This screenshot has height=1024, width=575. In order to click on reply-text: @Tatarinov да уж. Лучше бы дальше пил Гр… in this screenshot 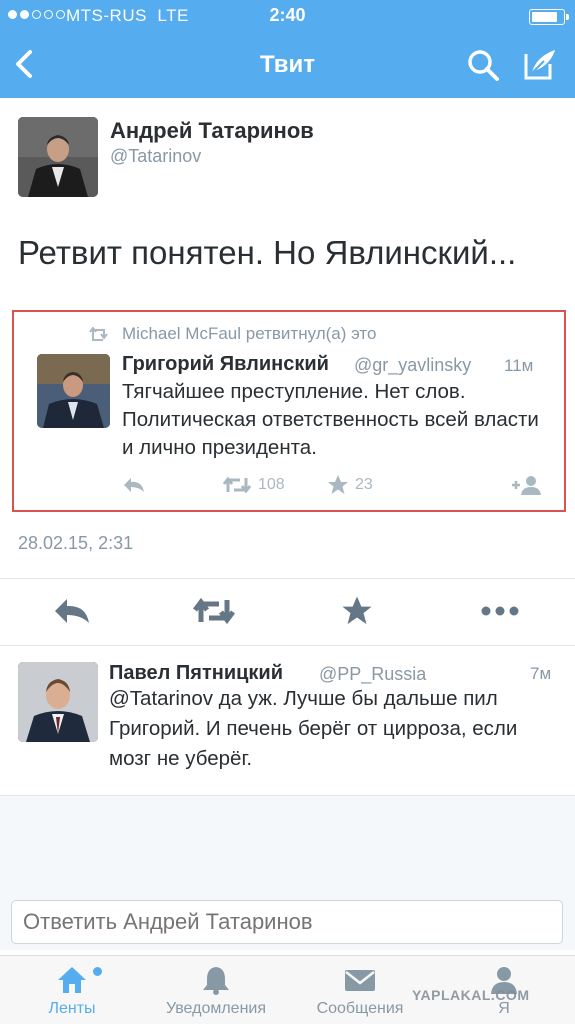, I will do `click(313, 728)`.